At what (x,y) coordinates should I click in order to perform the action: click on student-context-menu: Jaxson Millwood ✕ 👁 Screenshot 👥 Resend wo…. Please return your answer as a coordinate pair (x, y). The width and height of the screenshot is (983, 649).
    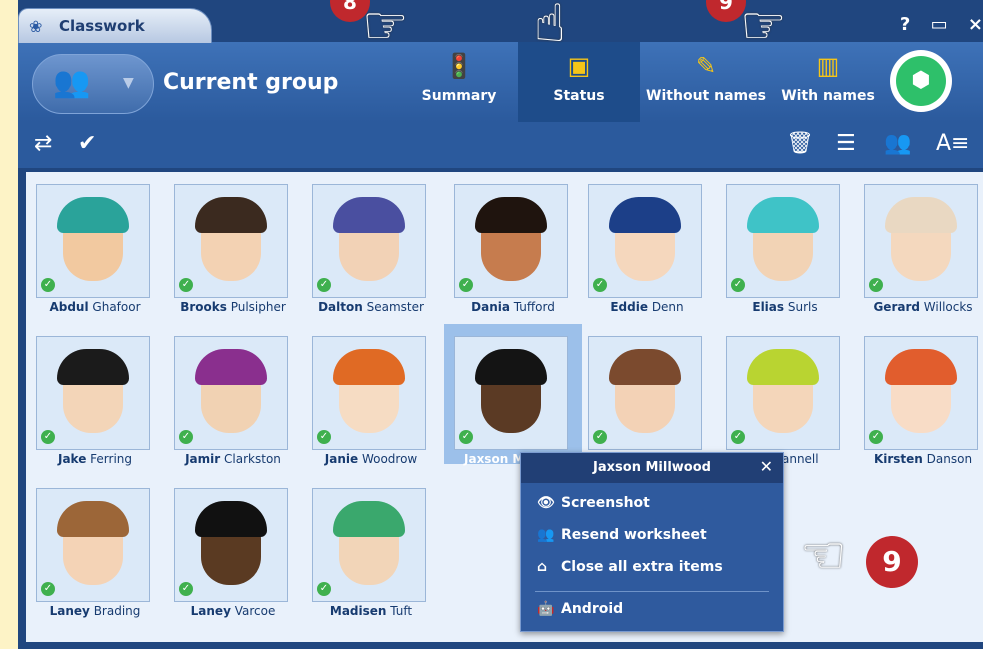
    Looking at the image, I should click on (652, 542).